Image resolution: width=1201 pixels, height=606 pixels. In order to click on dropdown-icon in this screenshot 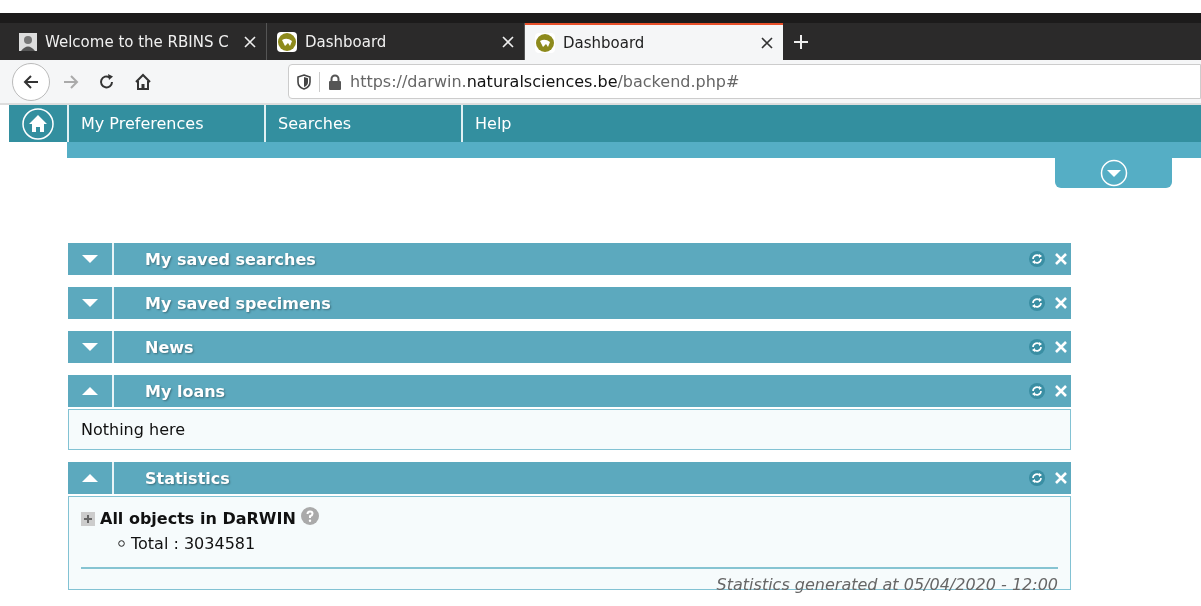, I will do `click(1113, 173)`.